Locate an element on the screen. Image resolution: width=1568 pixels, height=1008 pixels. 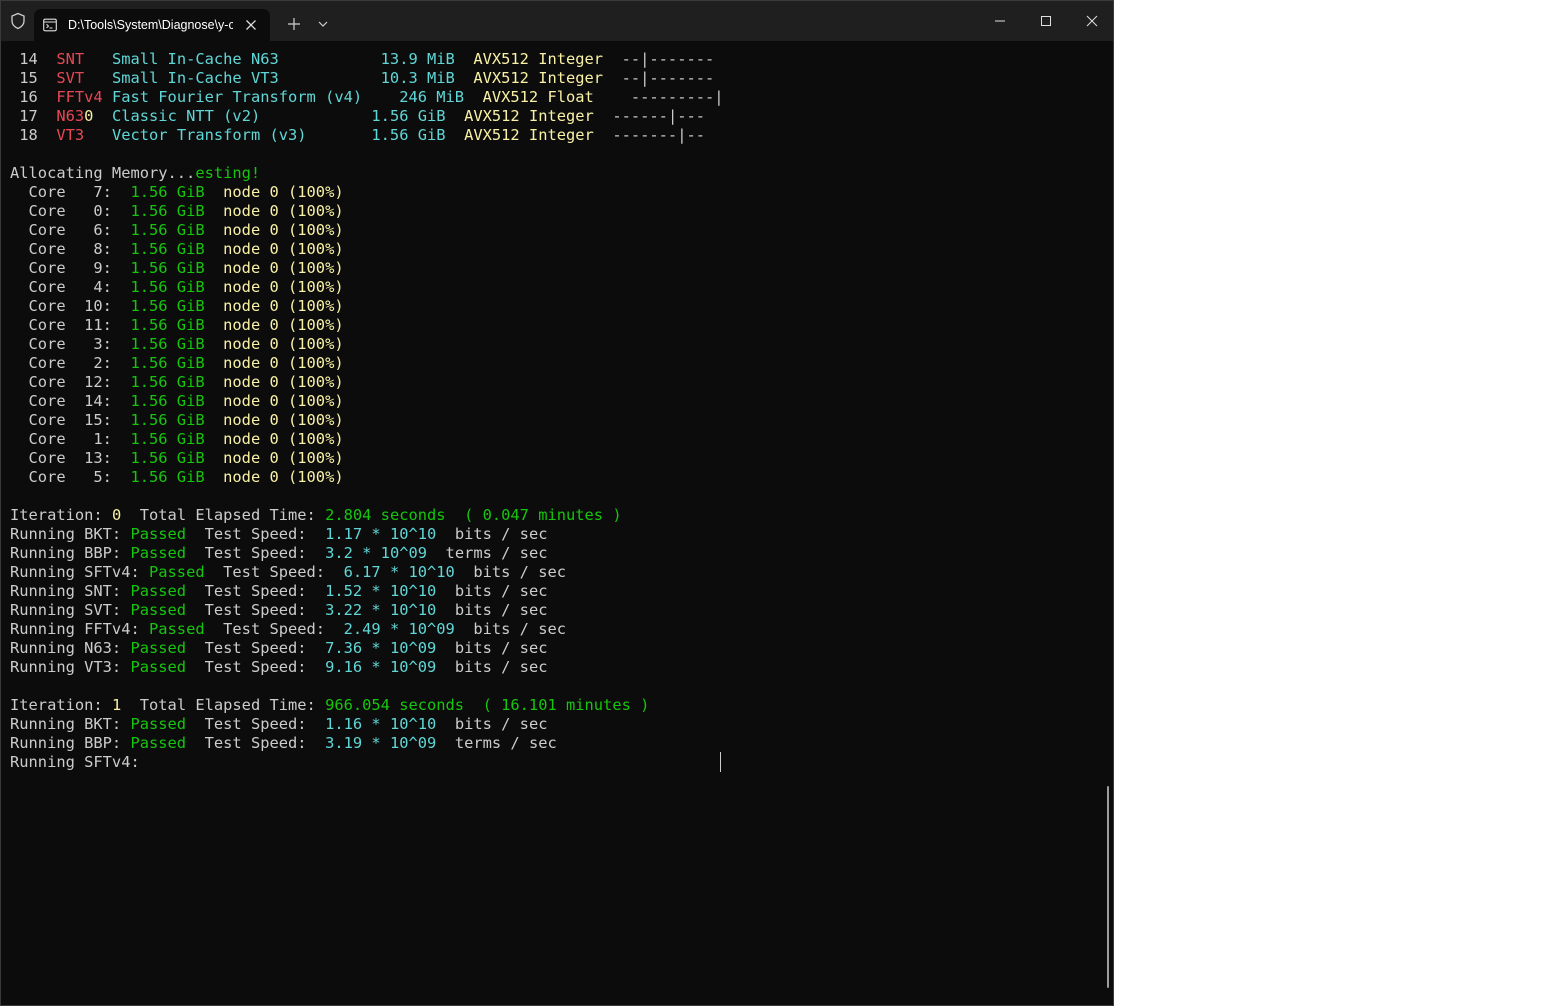
terminal-text: 6.17 * 10^10 is located at coordinates (399, 572).